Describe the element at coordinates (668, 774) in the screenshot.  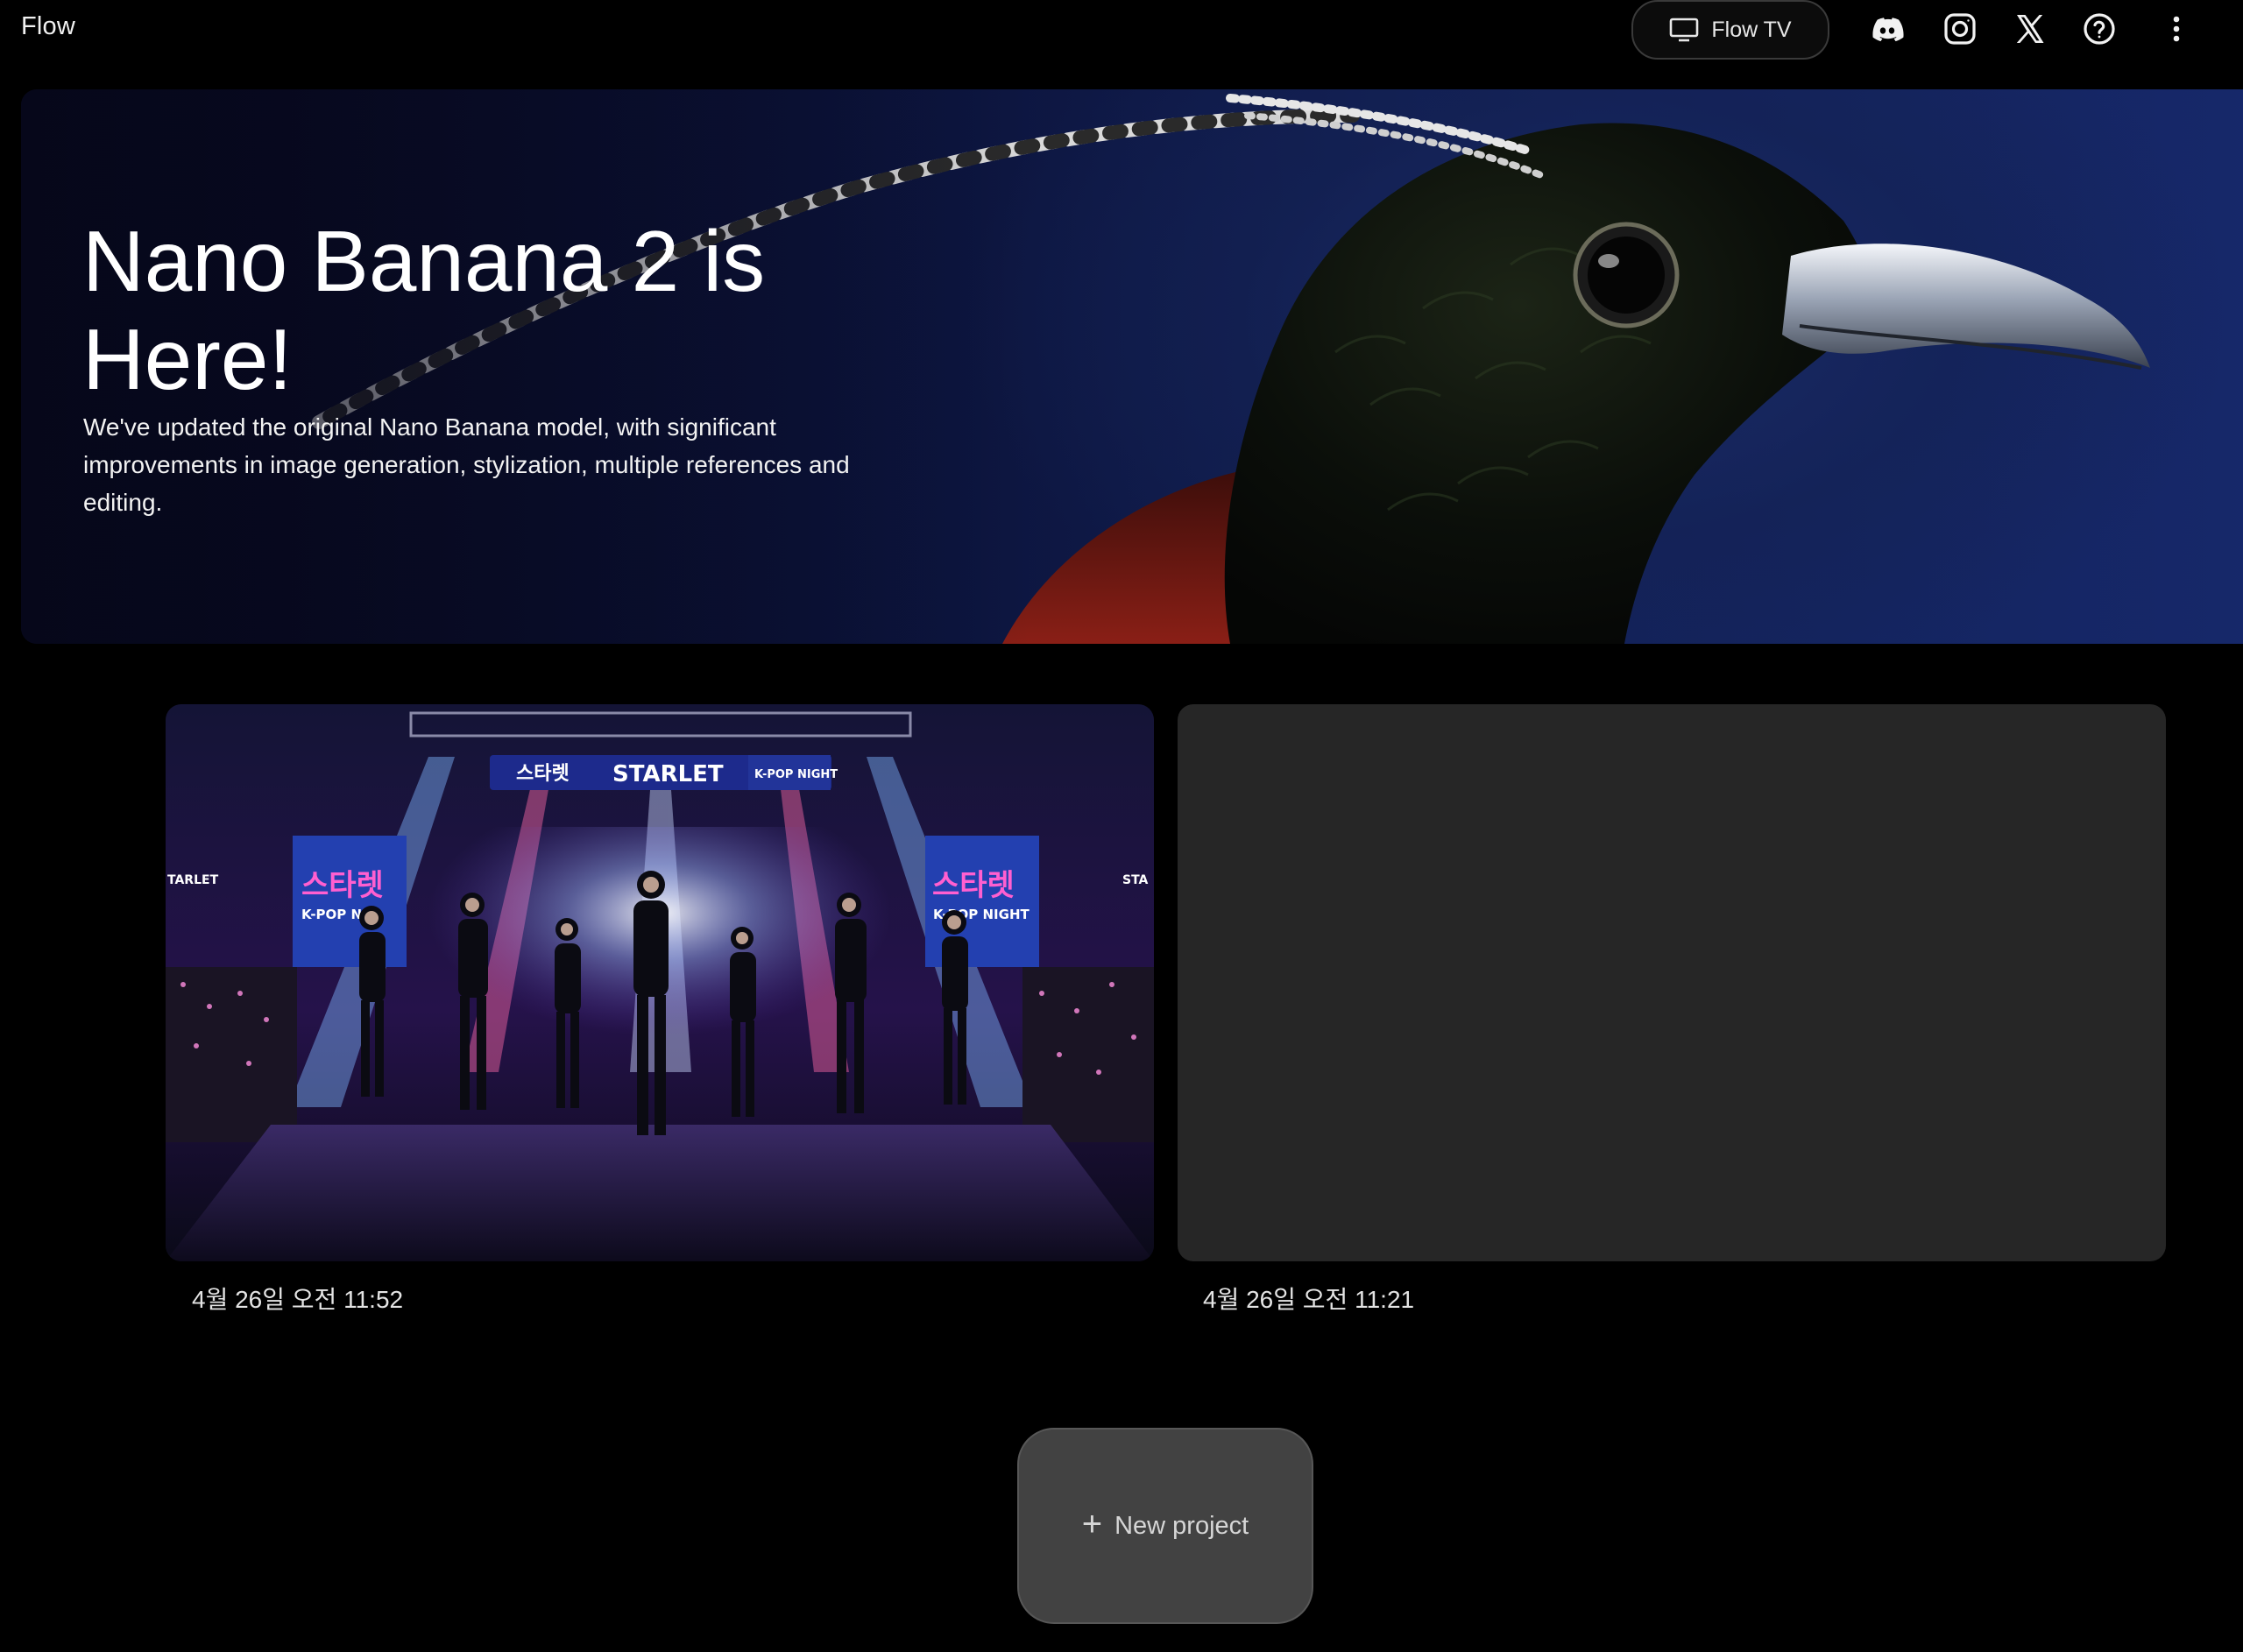
I see `banner-main-text: STARLET` at that location.